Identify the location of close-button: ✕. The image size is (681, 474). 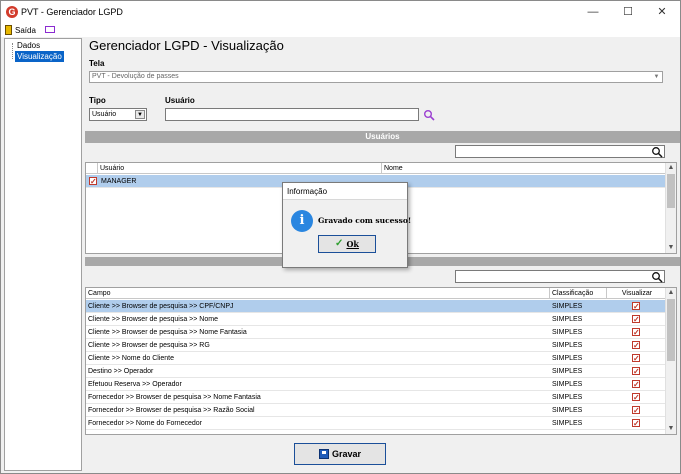
(662, 12).